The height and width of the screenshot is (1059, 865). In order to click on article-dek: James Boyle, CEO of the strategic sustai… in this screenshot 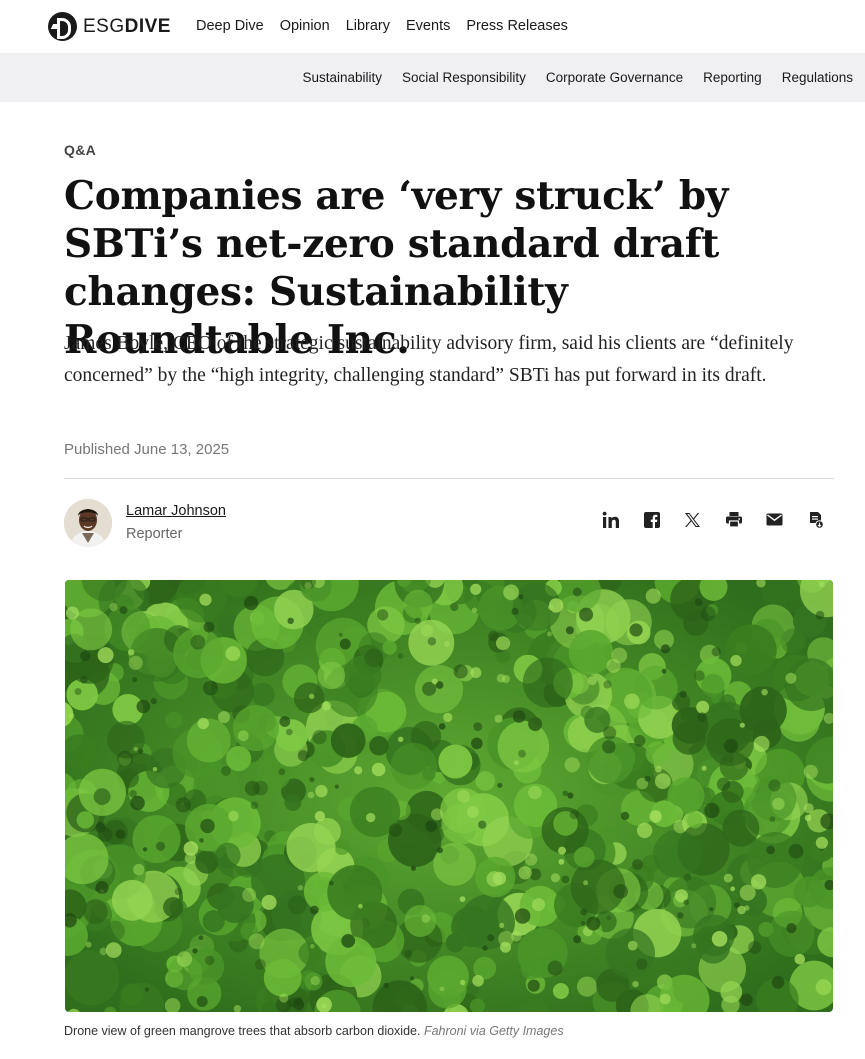, I will do `click(429, 359)`.